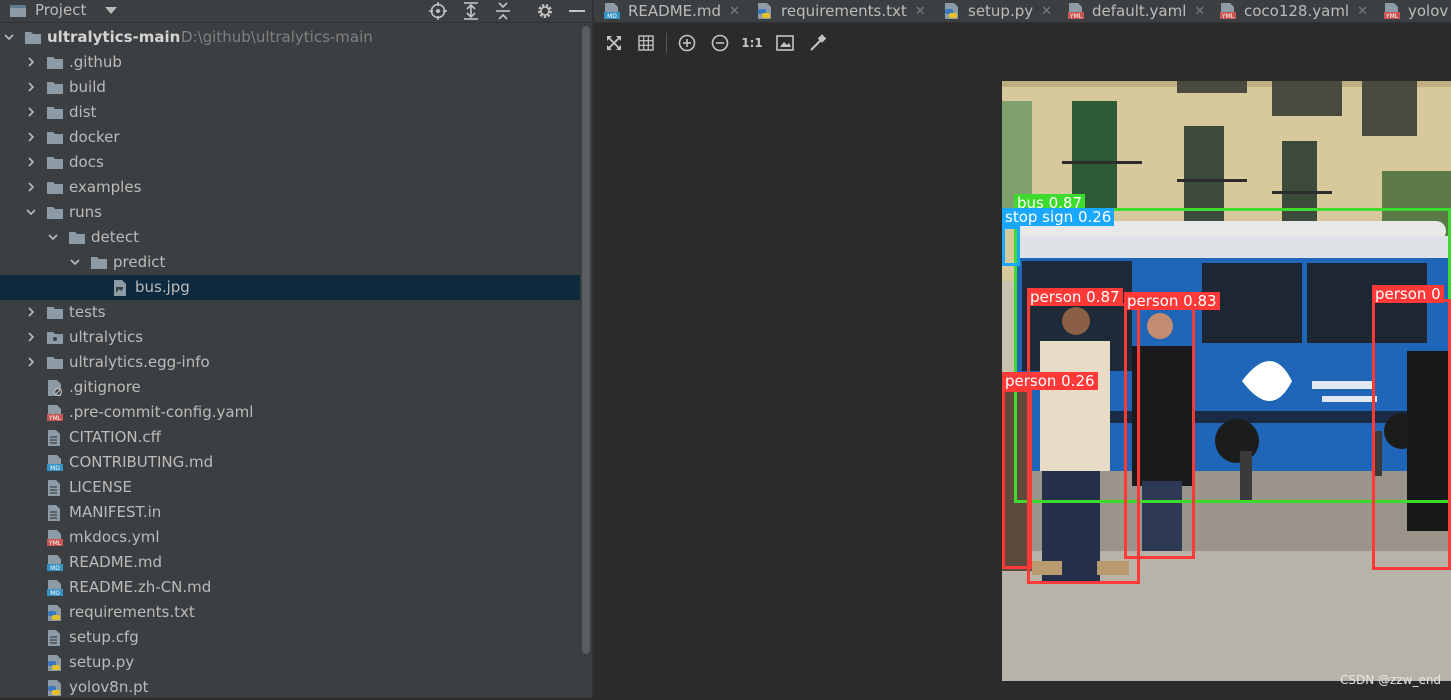 This screenshot has width=1451, height=700. I want to click on tree-item-examples: examples, so click(290, 187).